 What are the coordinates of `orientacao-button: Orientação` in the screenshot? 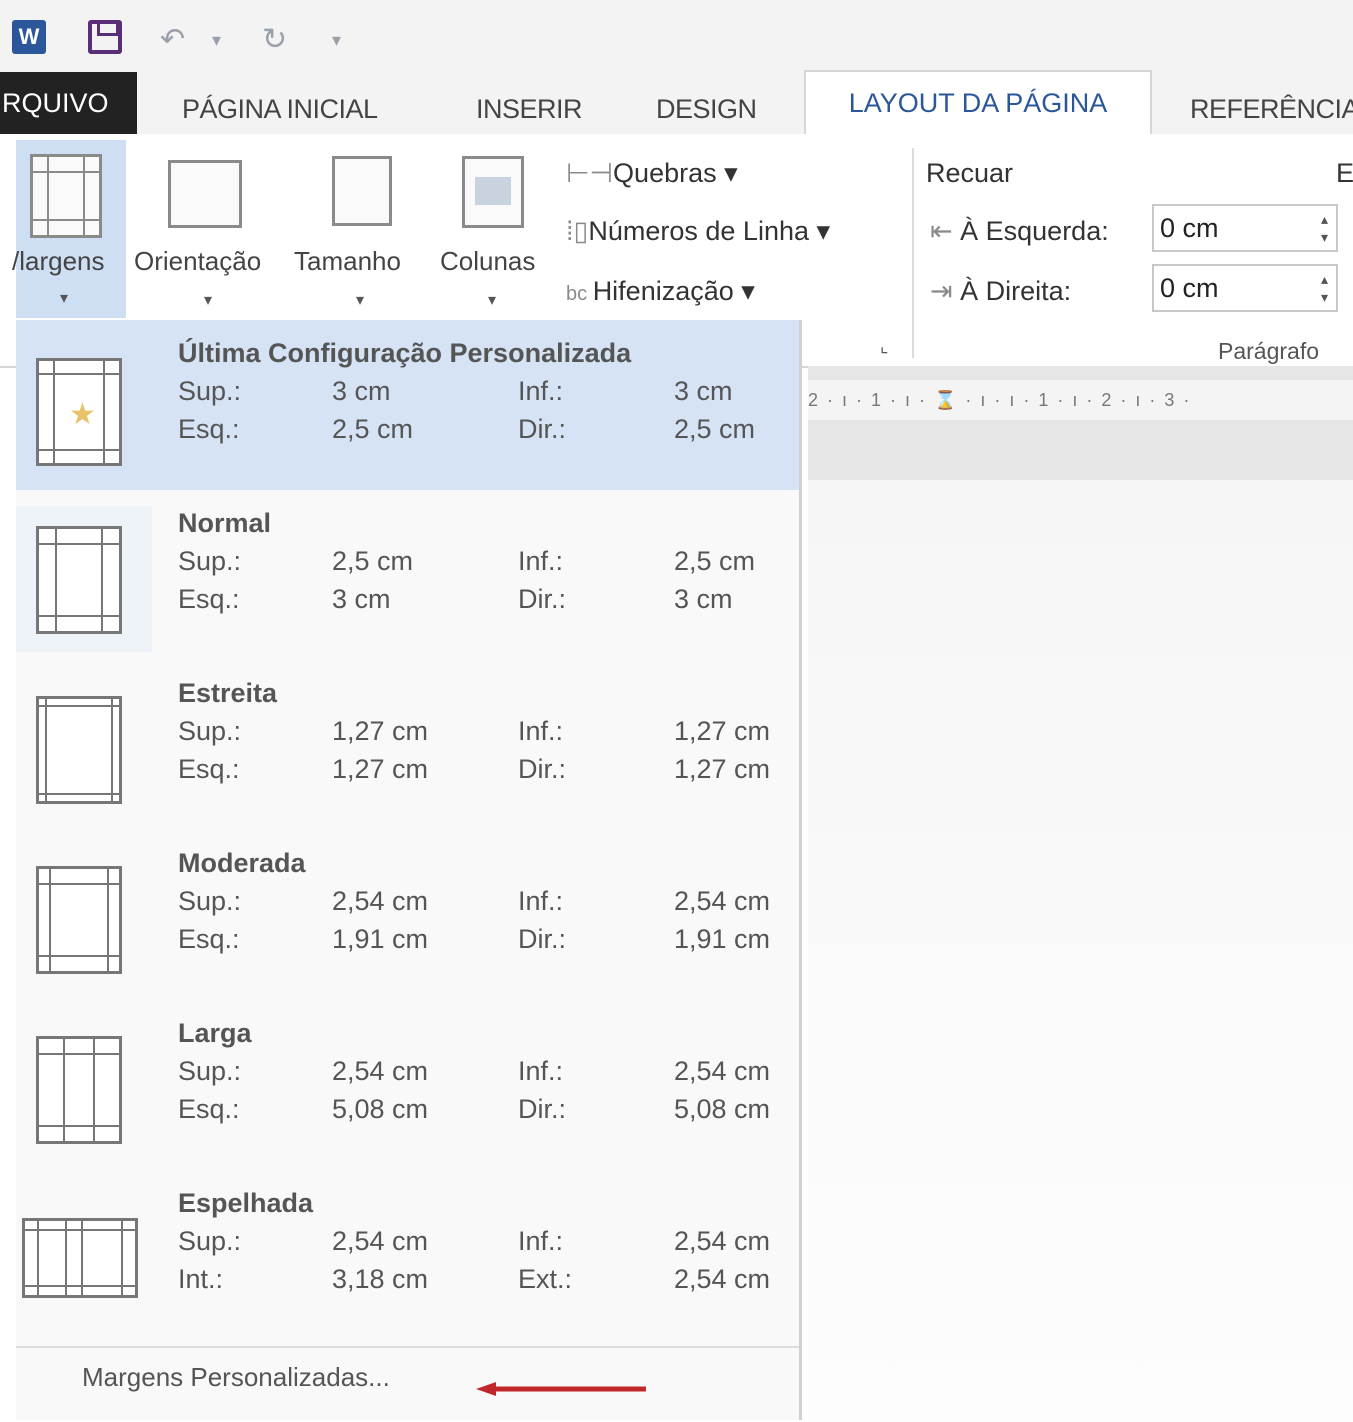 It's located at (197, 261).